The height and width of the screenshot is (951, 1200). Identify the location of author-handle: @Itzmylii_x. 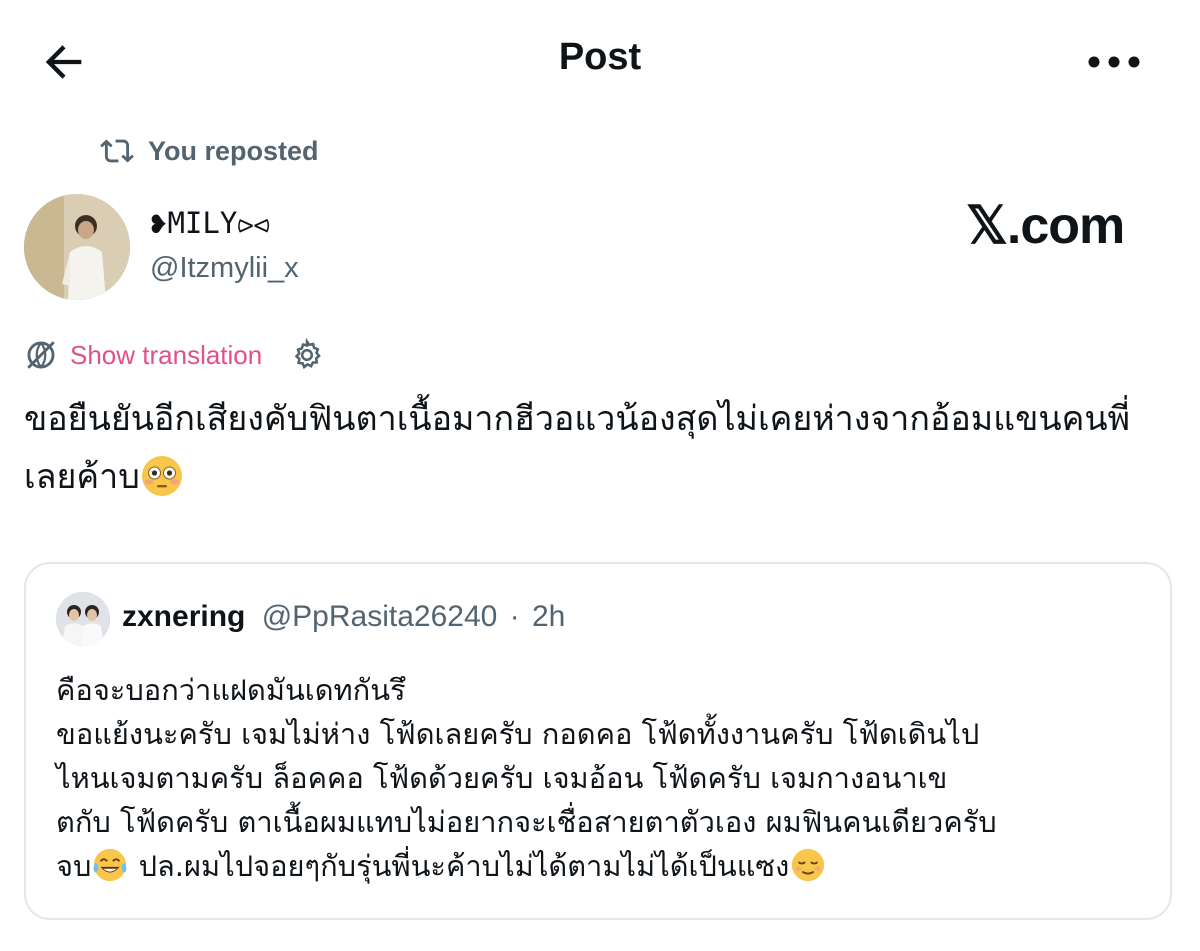
(224, 268).